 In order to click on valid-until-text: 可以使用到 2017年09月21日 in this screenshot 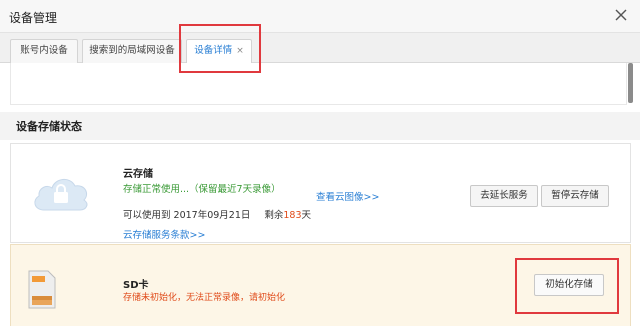, I will do `click(187, 215)`.